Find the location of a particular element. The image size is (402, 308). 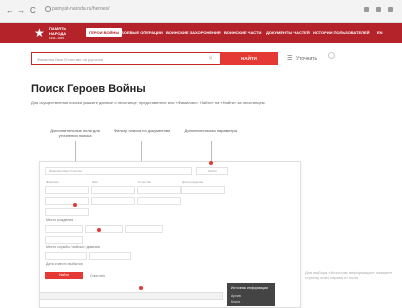

page-title: Поиск Героев Войны is located at coordinates (88, 89).